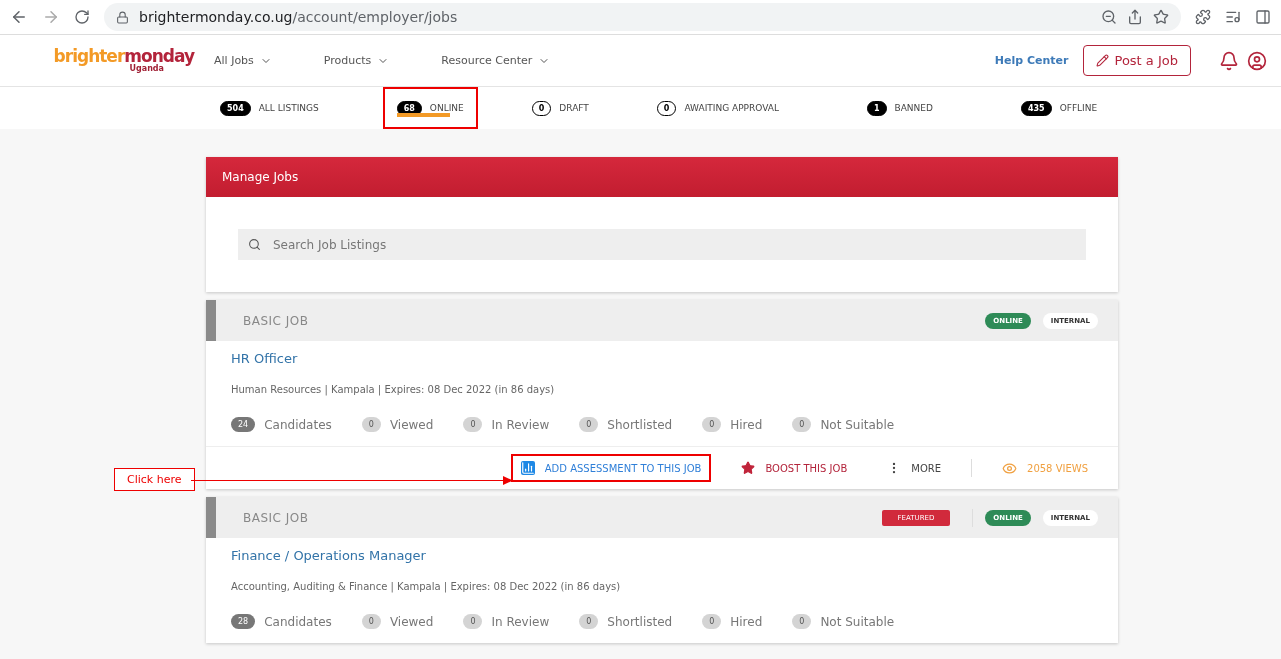  Describe the element at coordinates (1229, 60) in the screenshot. I see `bell-icon` at that location.